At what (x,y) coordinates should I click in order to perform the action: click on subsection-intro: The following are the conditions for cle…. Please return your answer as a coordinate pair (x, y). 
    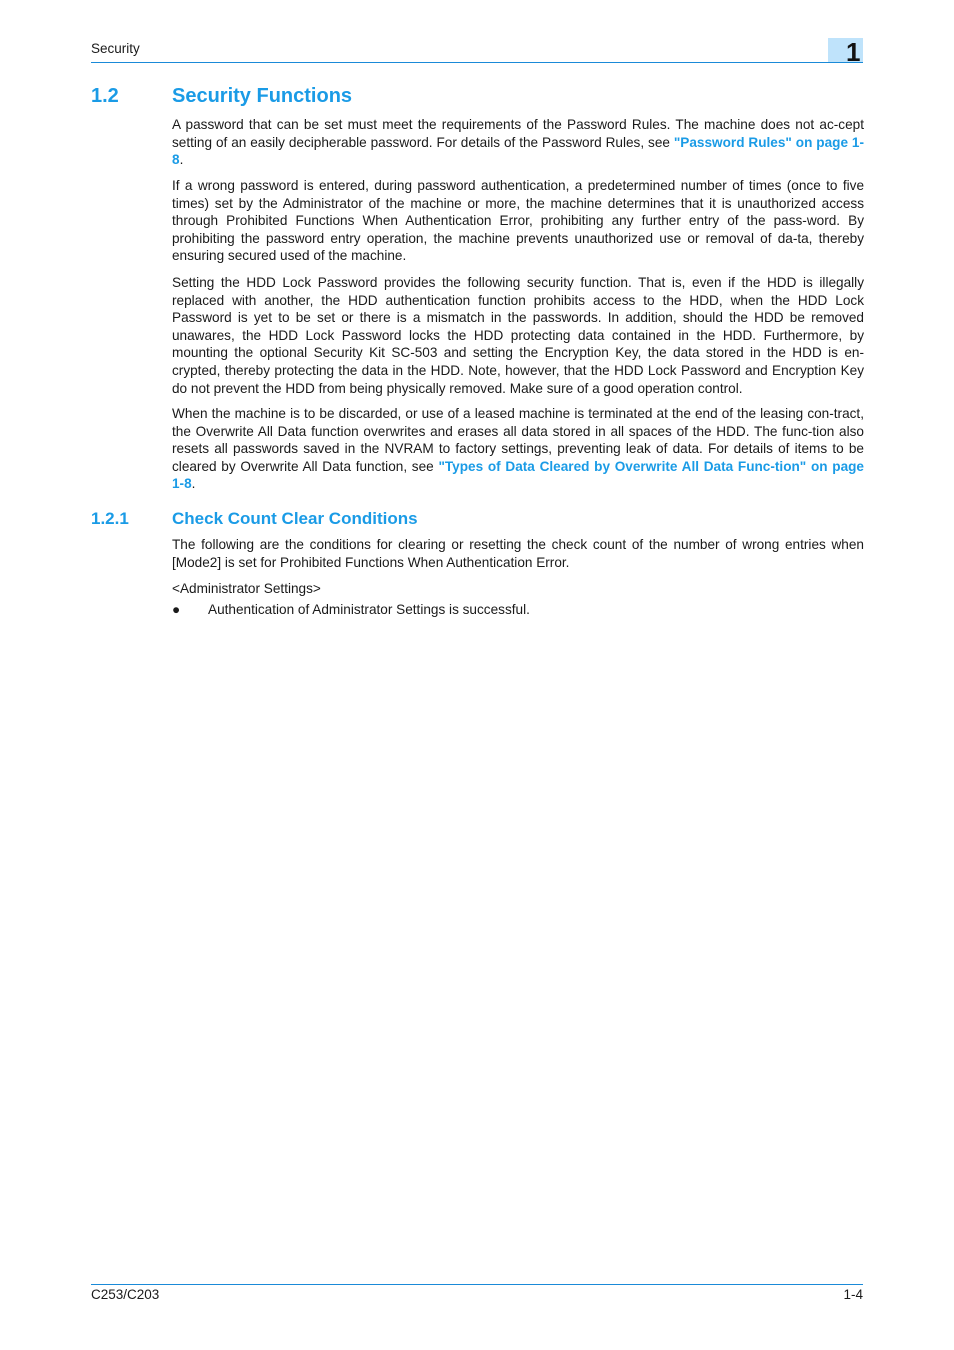
    Looking at the image, I should click on (518, 553).